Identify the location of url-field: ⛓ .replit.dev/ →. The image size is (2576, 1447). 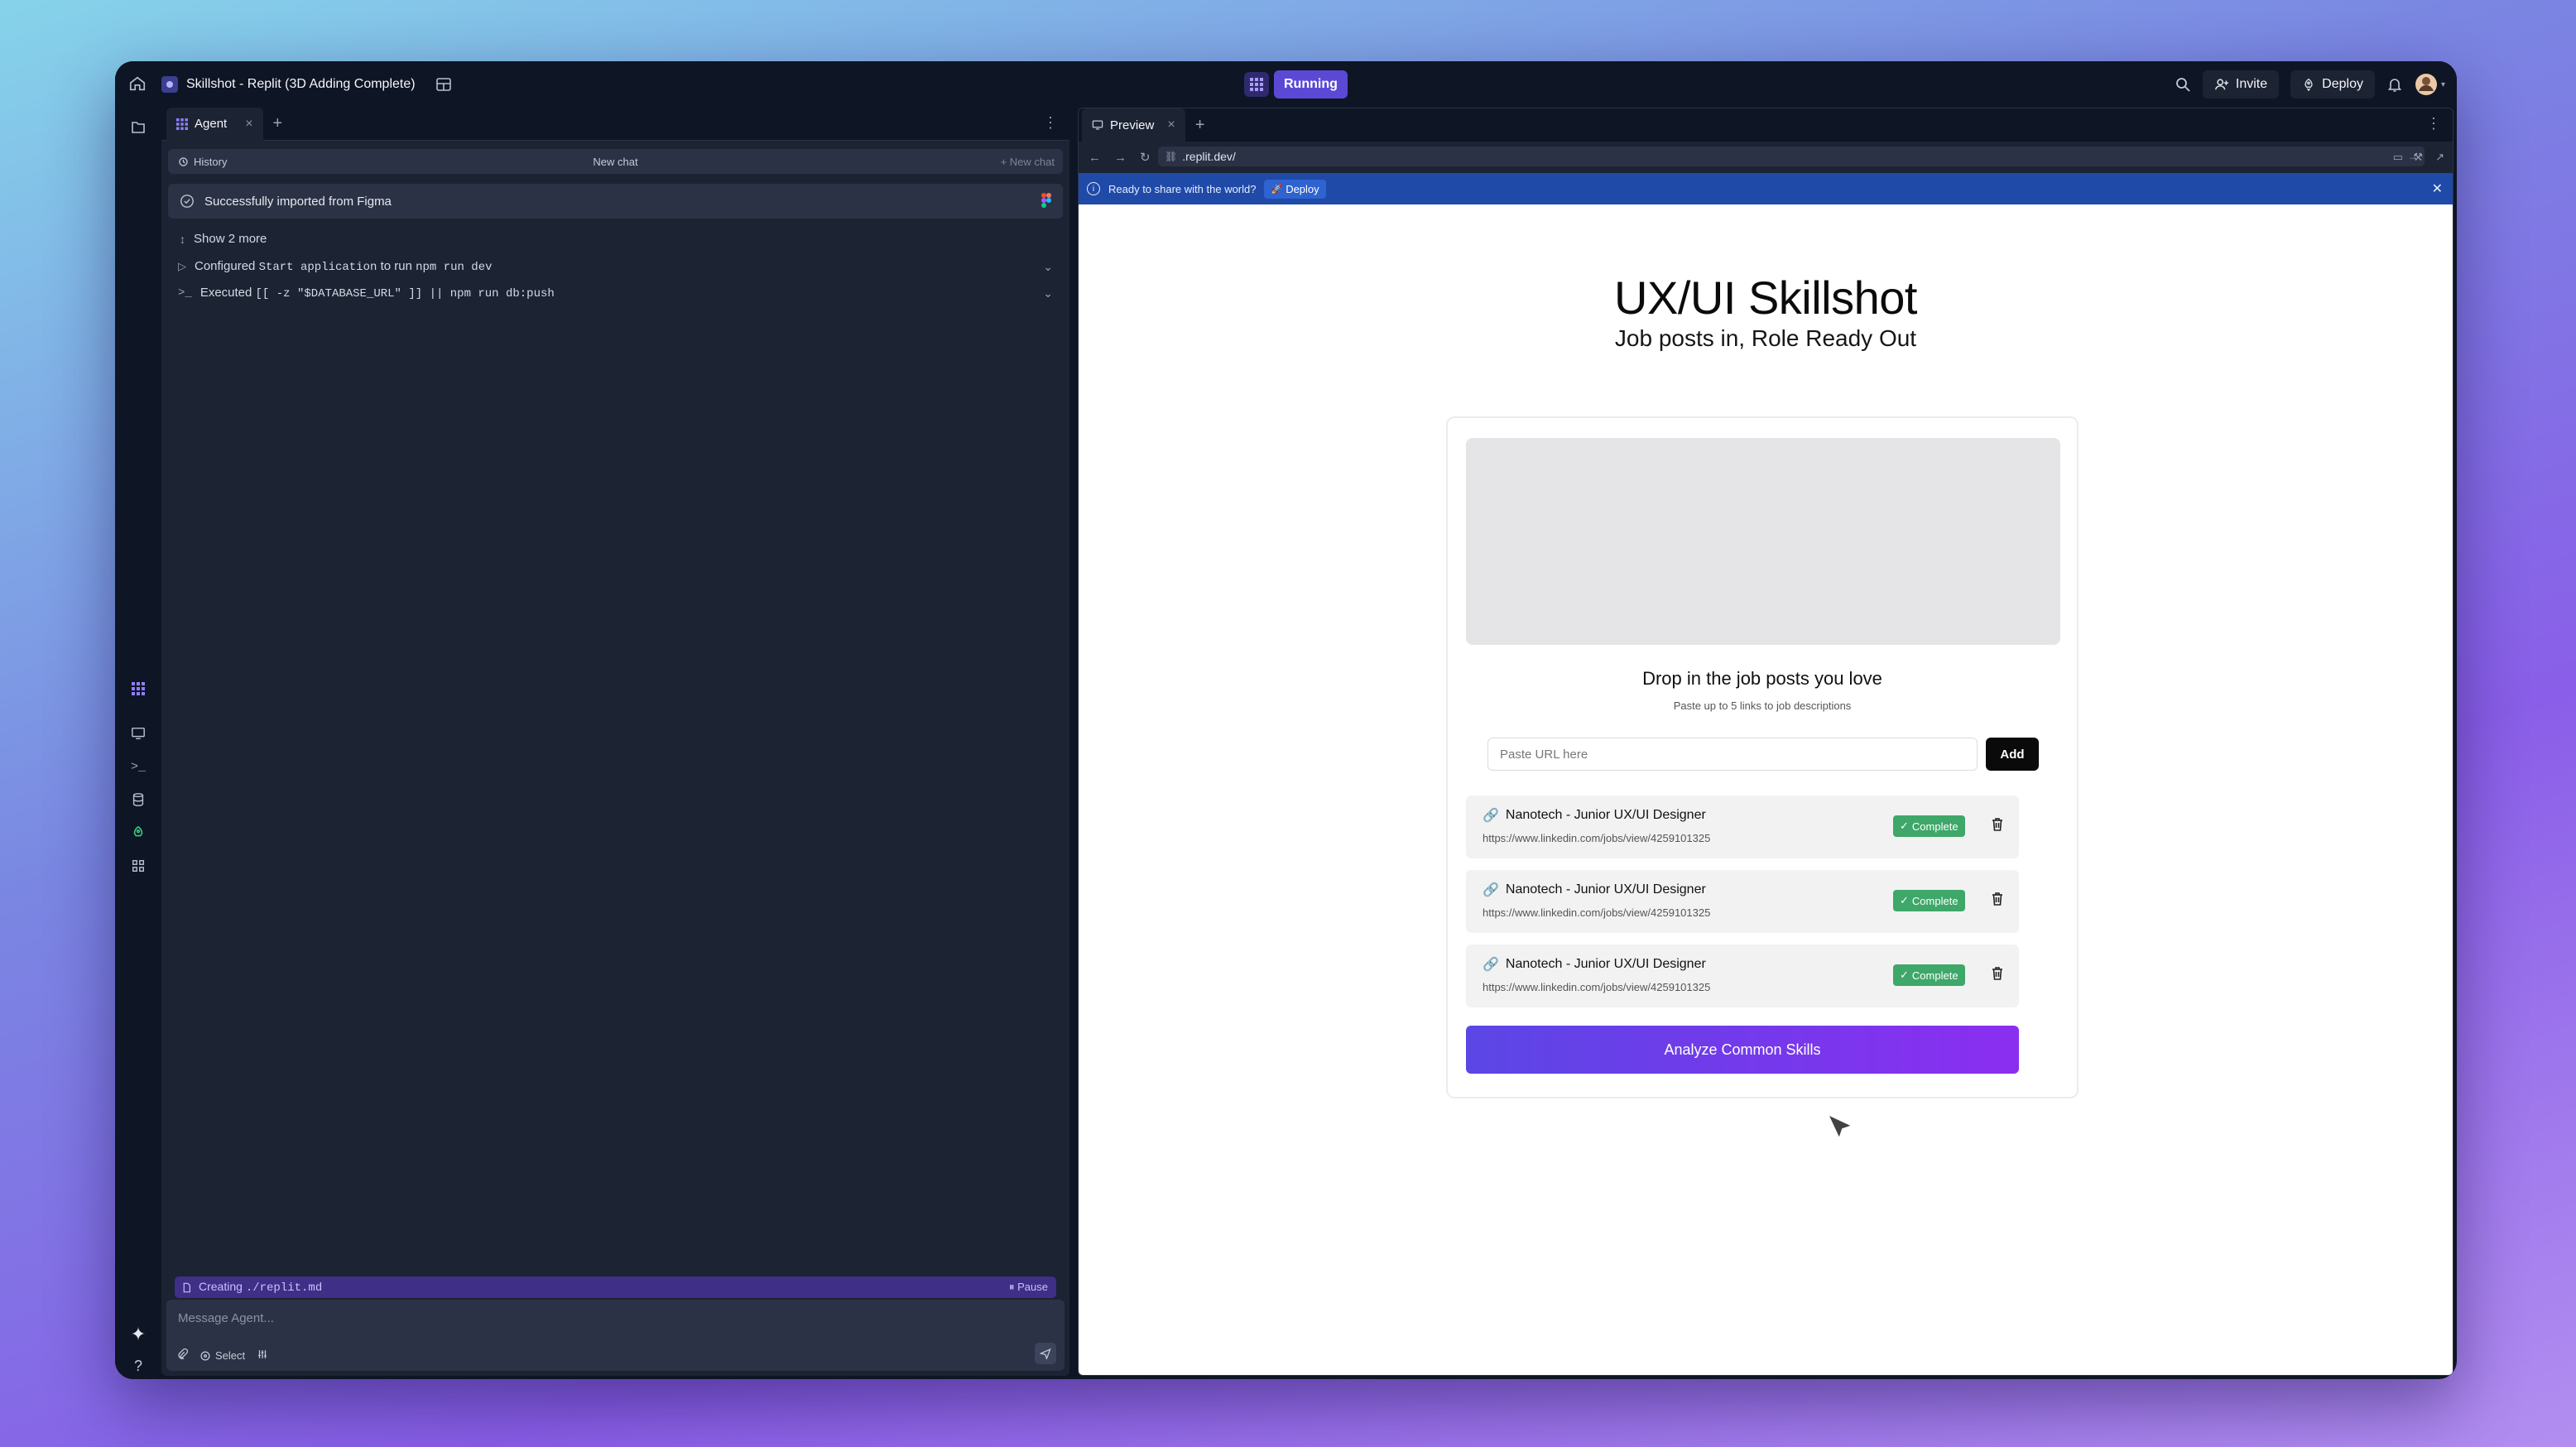
(1791, 156).